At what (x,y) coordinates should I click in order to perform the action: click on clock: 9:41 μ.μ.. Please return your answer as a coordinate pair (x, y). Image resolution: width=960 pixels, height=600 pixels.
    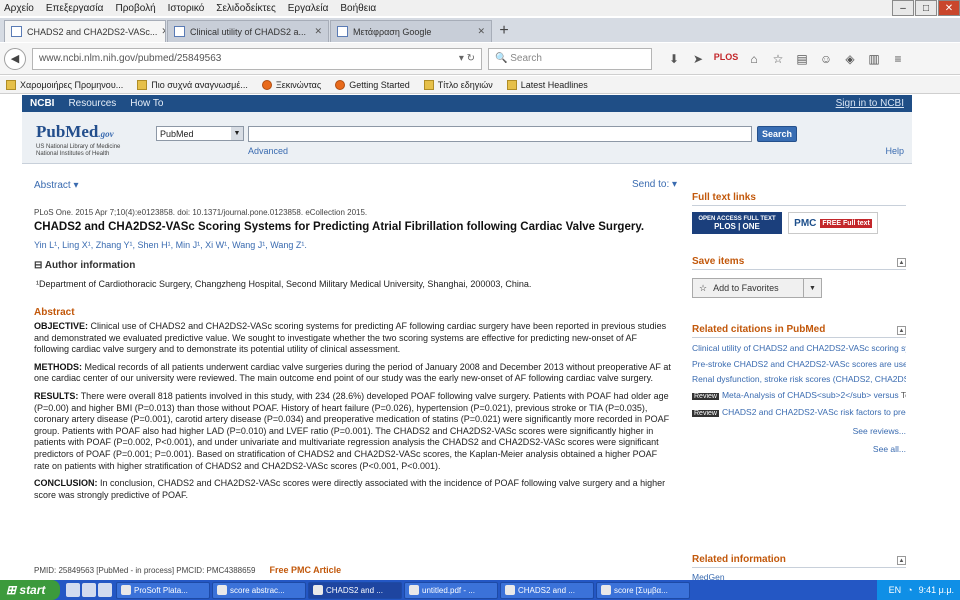
    Looking at the image, I should click on (936, 590).